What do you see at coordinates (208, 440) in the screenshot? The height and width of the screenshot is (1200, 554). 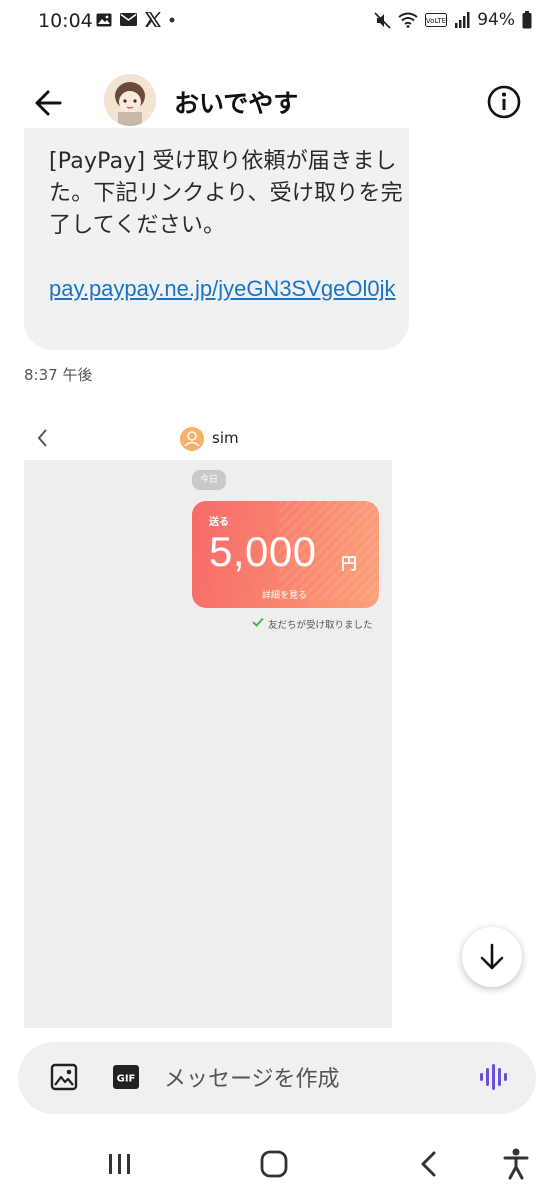 I see `attached-chat-header` at bounding box center [208, 440].